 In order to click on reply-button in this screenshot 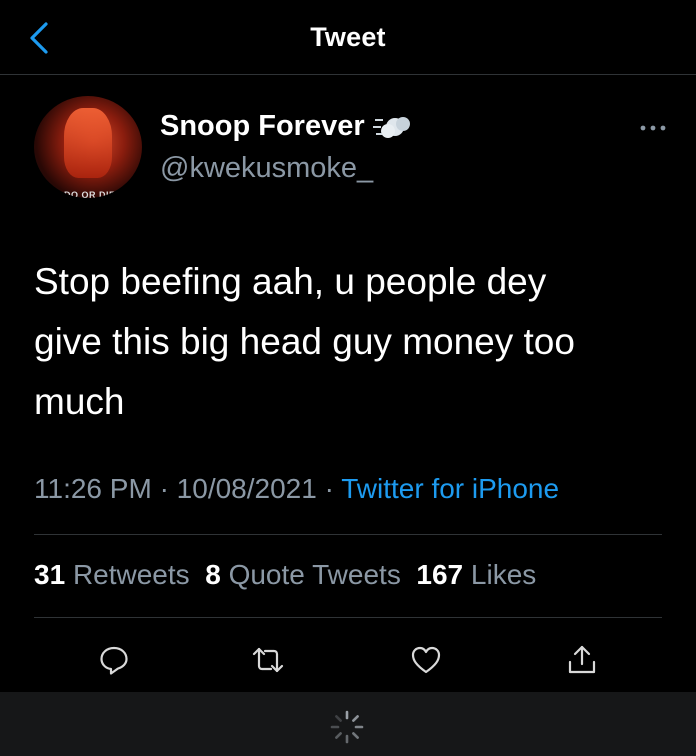, I will do `click(114, 660)`.